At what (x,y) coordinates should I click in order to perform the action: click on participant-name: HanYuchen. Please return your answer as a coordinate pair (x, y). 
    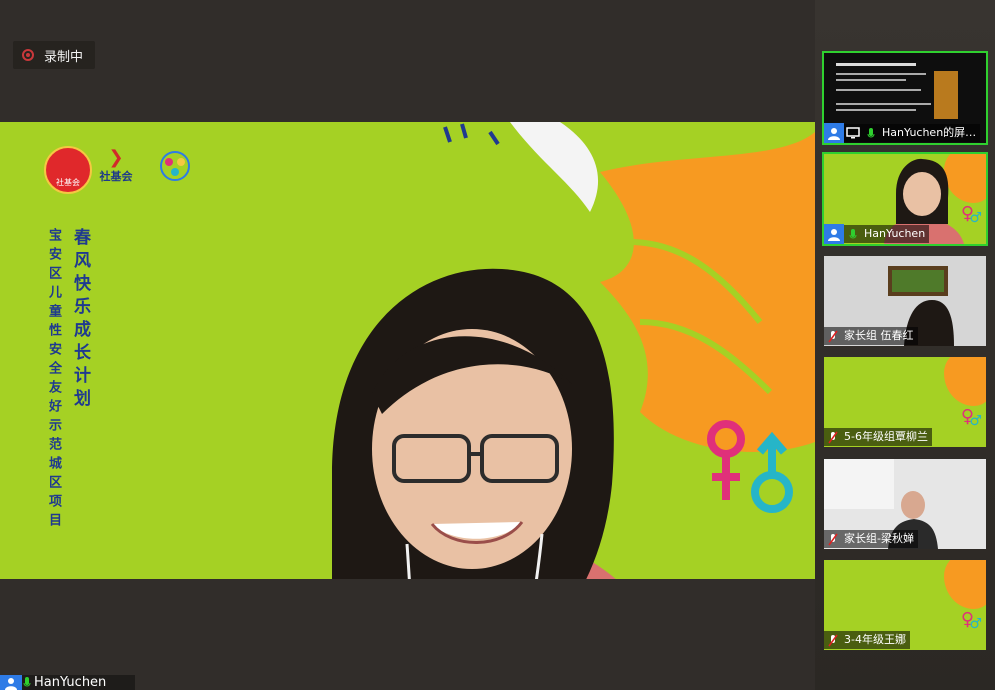
    Looking at the image, I should click on (896, 234).